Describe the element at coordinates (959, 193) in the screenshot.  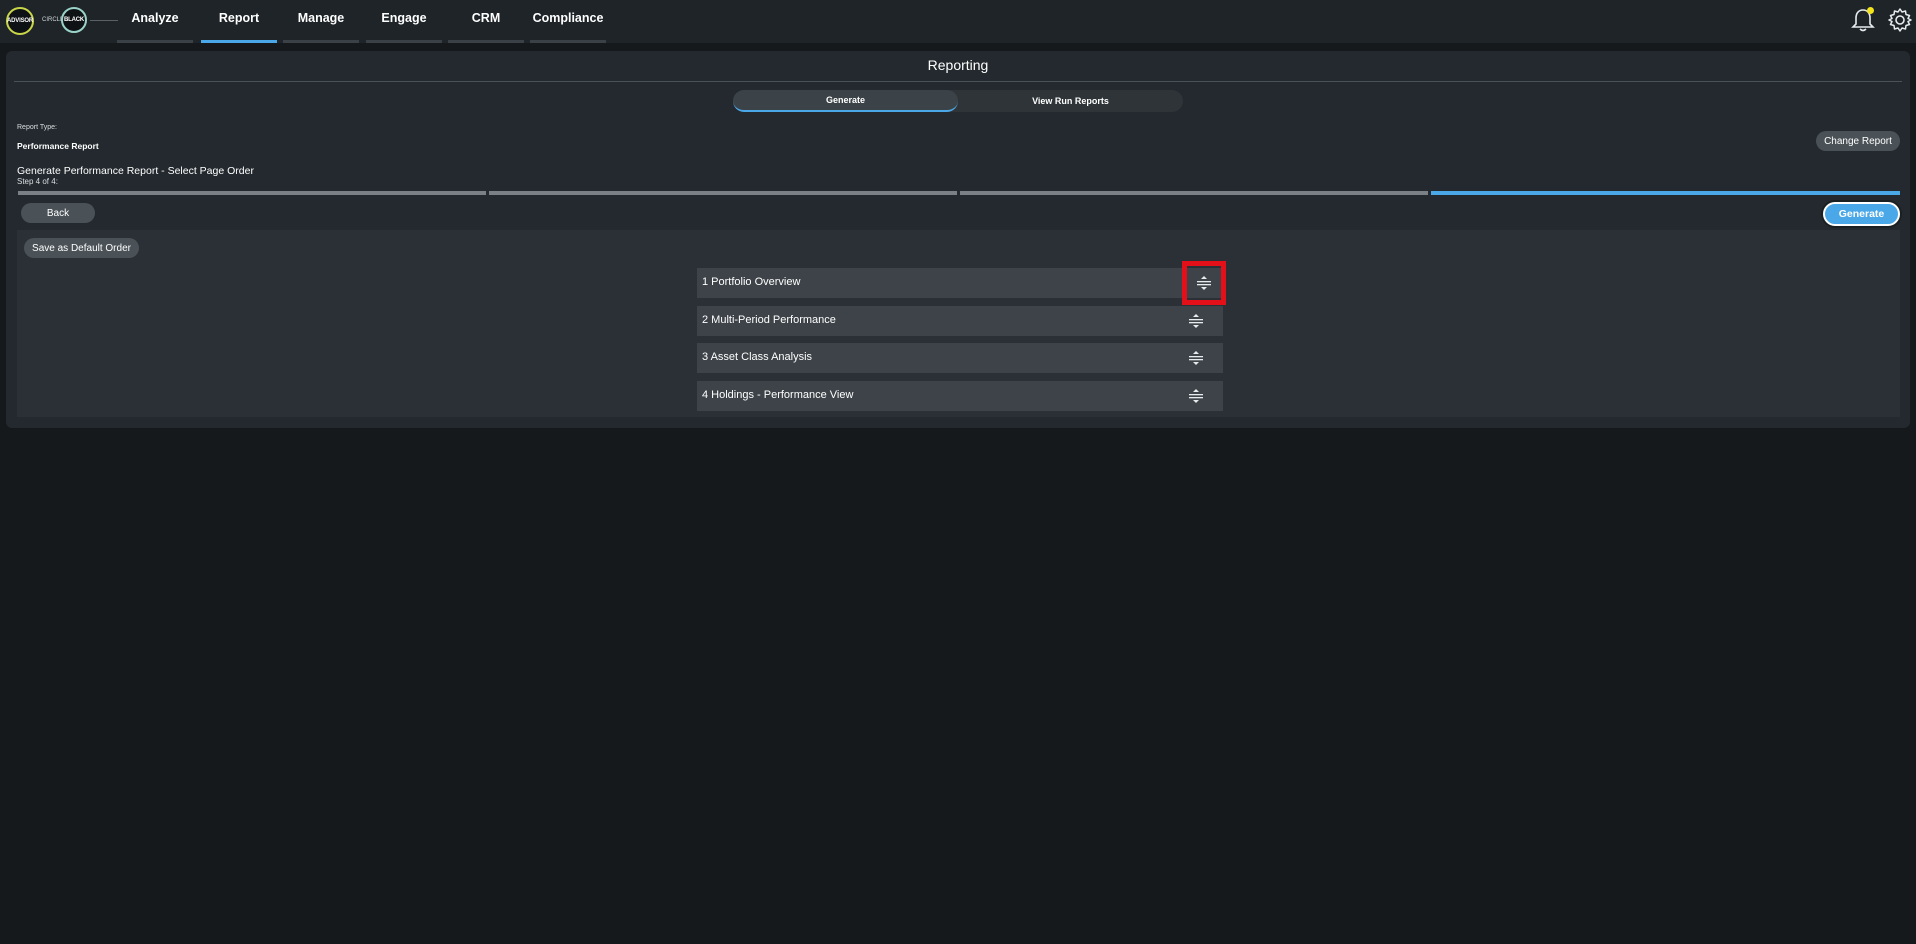
I see `step-progress-bar` at that location.